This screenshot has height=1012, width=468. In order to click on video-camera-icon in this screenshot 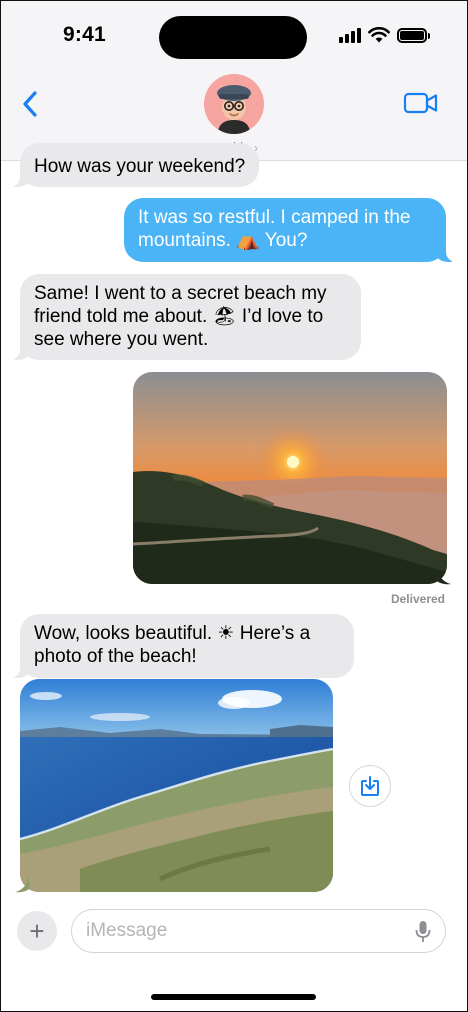, I will do `click(420, 103)`.